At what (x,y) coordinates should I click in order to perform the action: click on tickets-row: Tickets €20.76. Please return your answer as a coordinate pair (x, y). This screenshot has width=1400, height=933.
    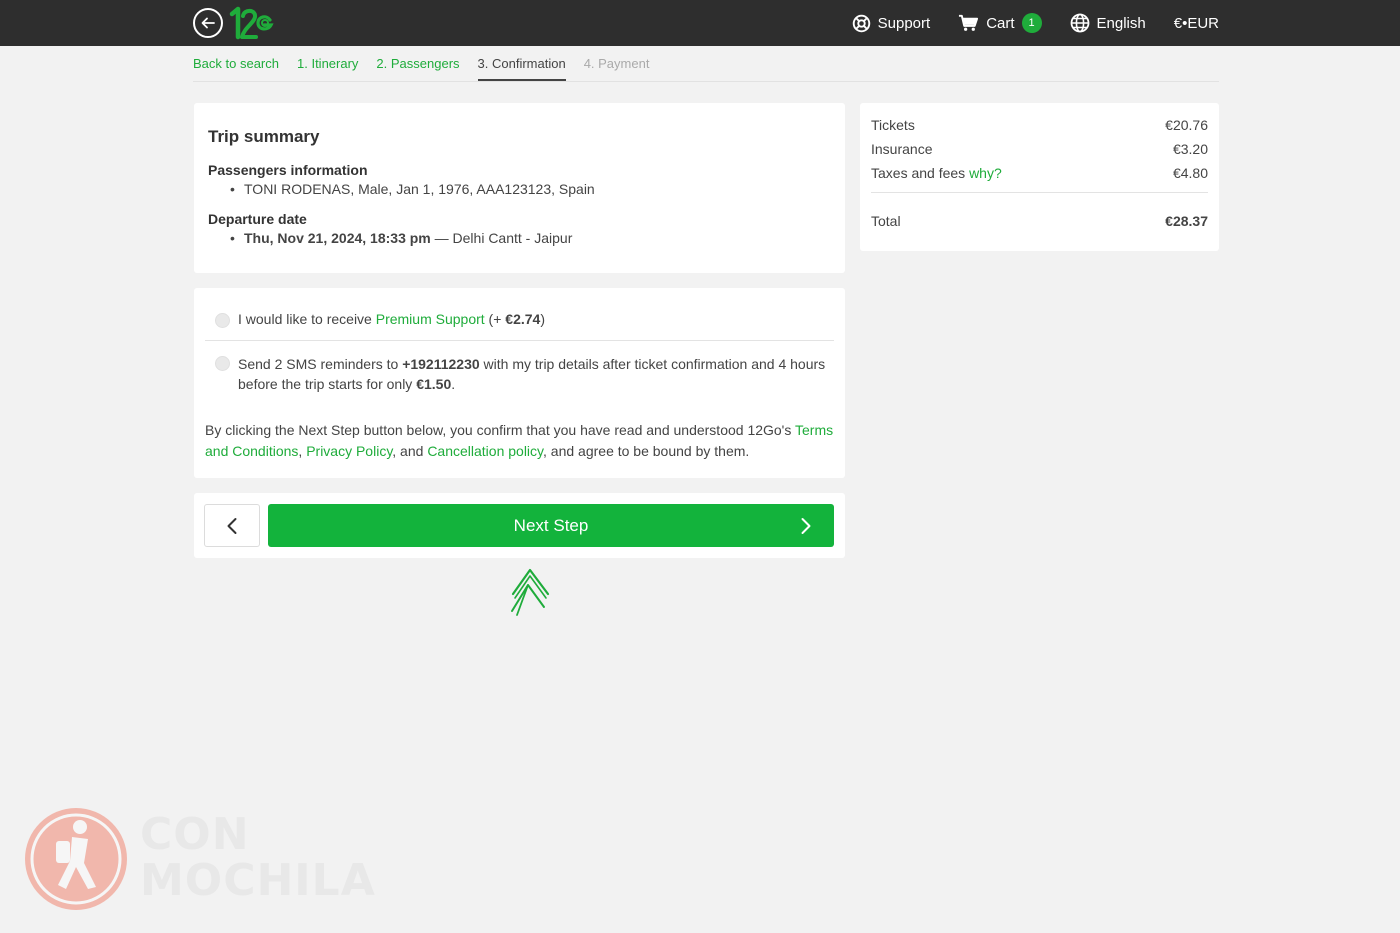
    Looking at the image, I should click on (1039, 128).